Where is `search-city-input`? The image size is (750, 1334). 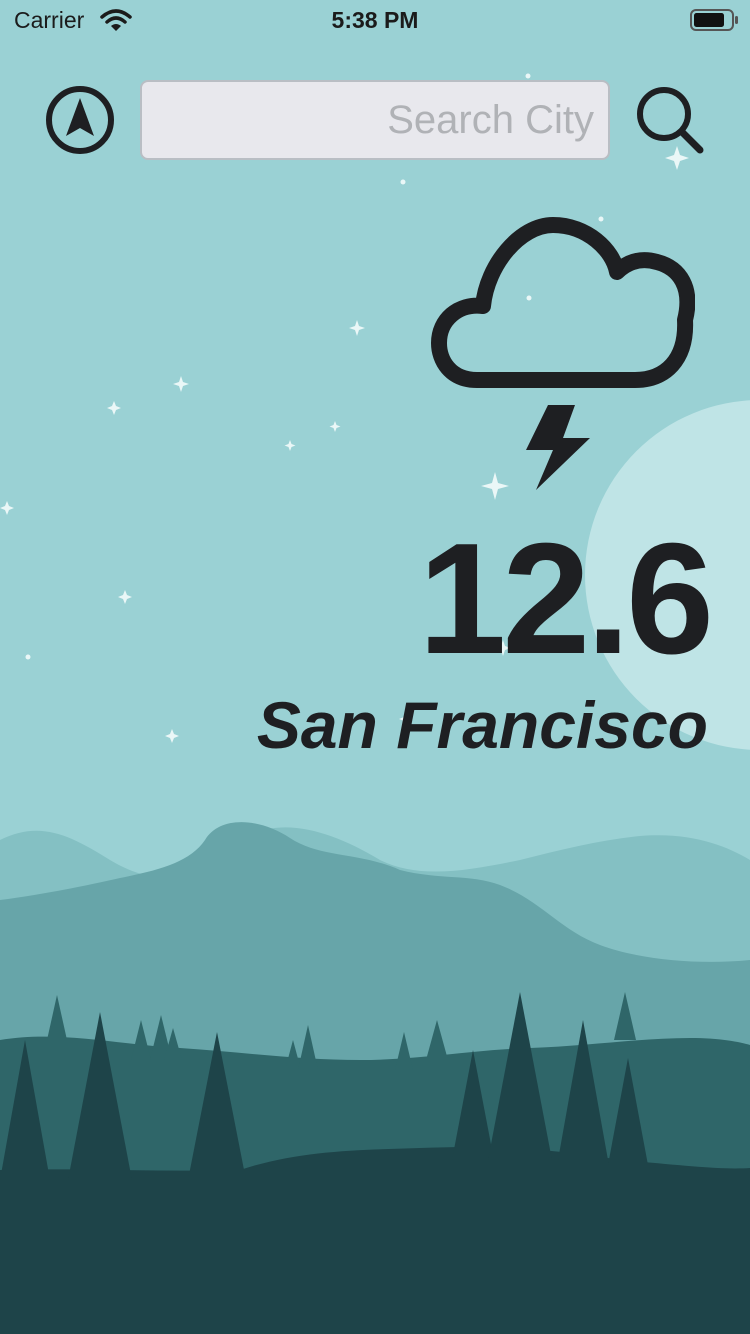 search-city-input is located at coordinates (375, 120).